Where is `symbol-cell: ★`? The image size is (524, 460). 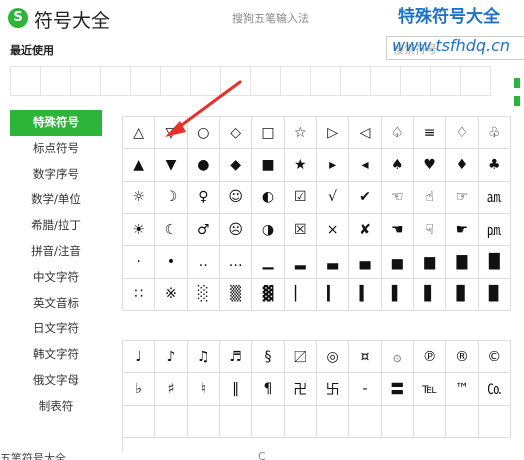 symbol-cell: ★ is located at coordinates (300, 165).